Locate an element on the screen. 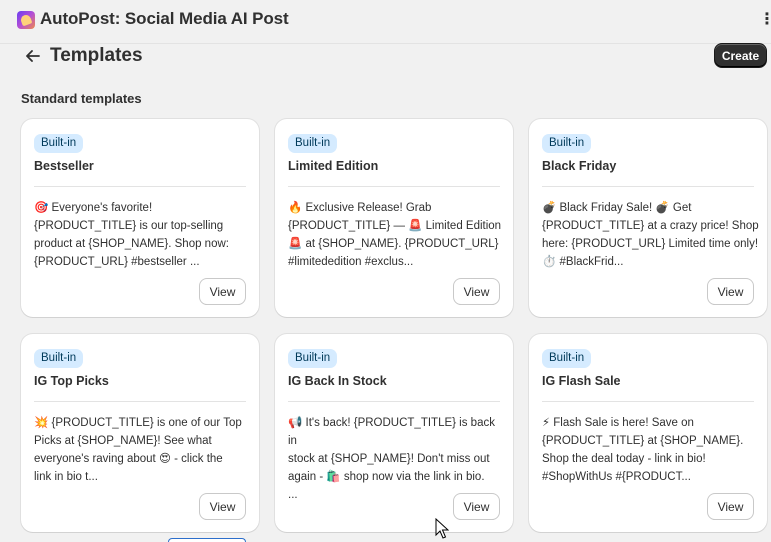 This screenshot has height=542, width=771. arrow-left-icon is located at coordinates (33, 56).